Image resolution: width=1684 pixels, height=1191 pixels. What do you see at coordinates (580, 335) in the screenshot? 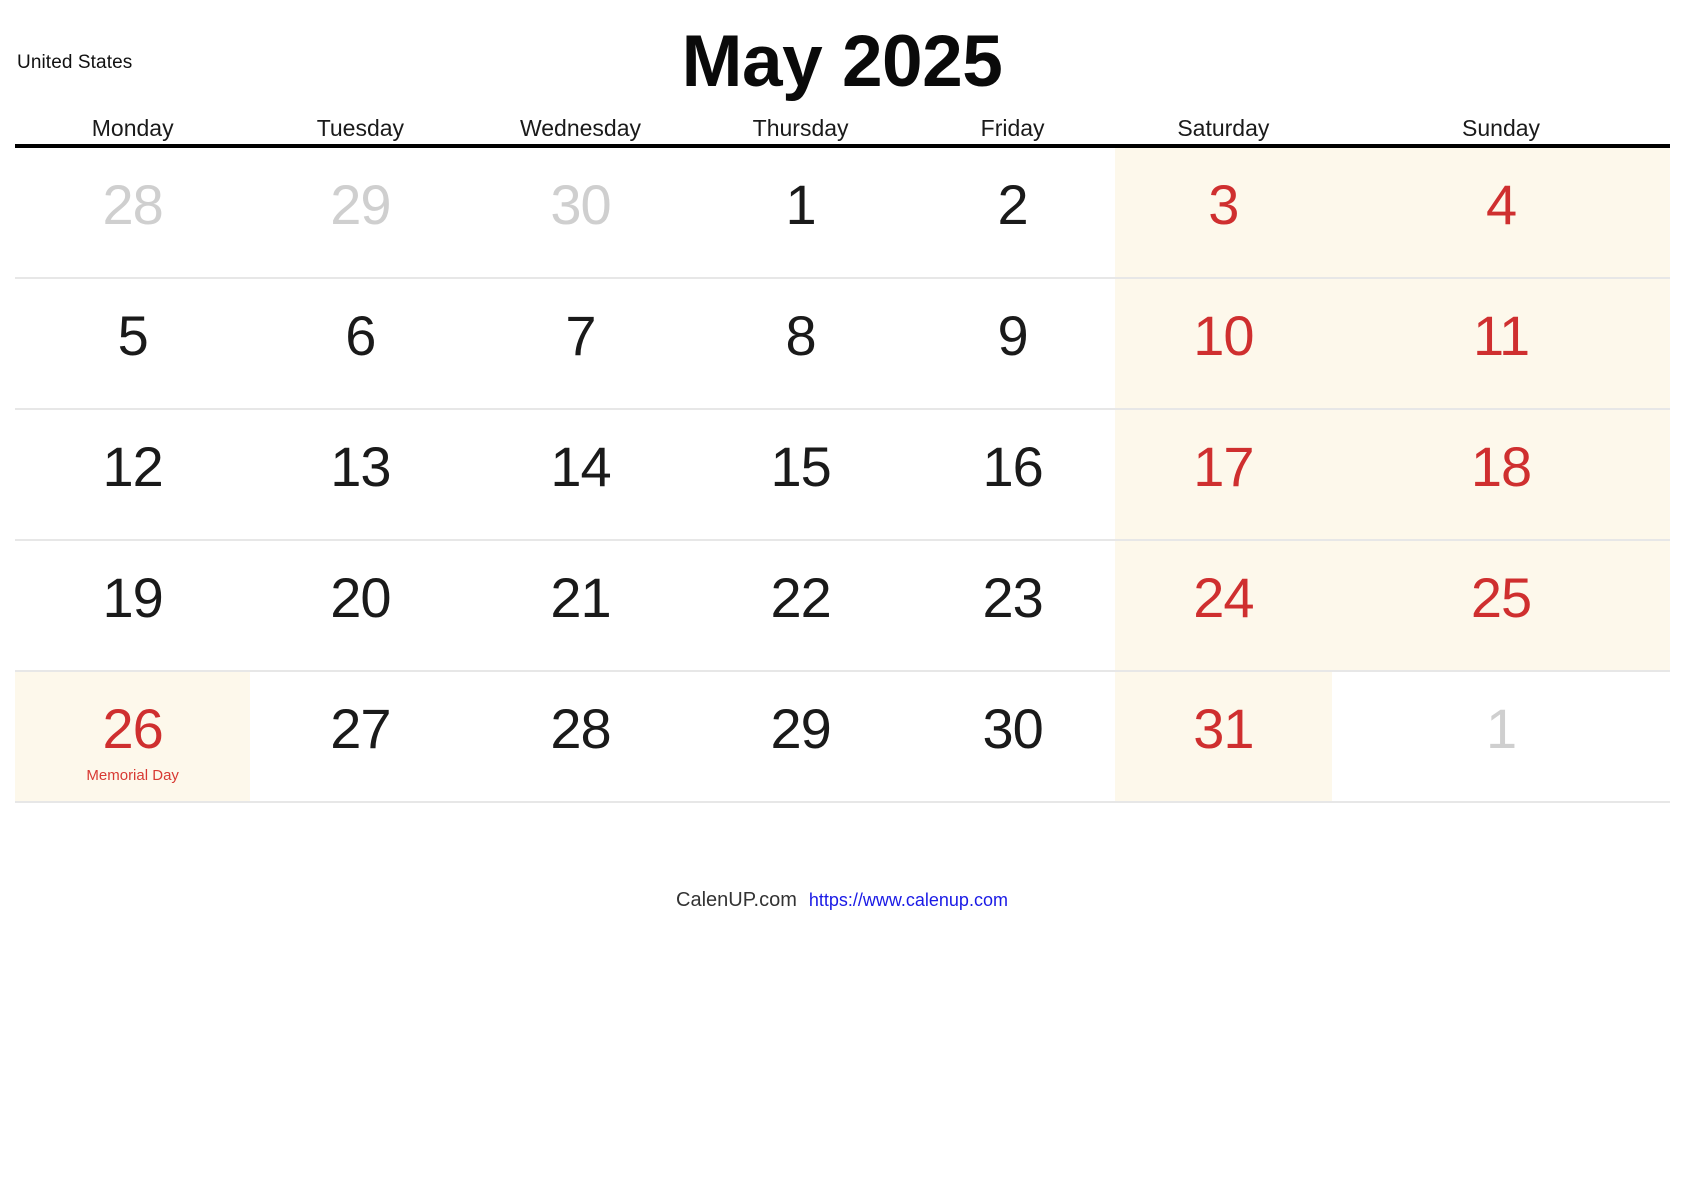
I see `day-number: 7` at bounding box center [580, 335].